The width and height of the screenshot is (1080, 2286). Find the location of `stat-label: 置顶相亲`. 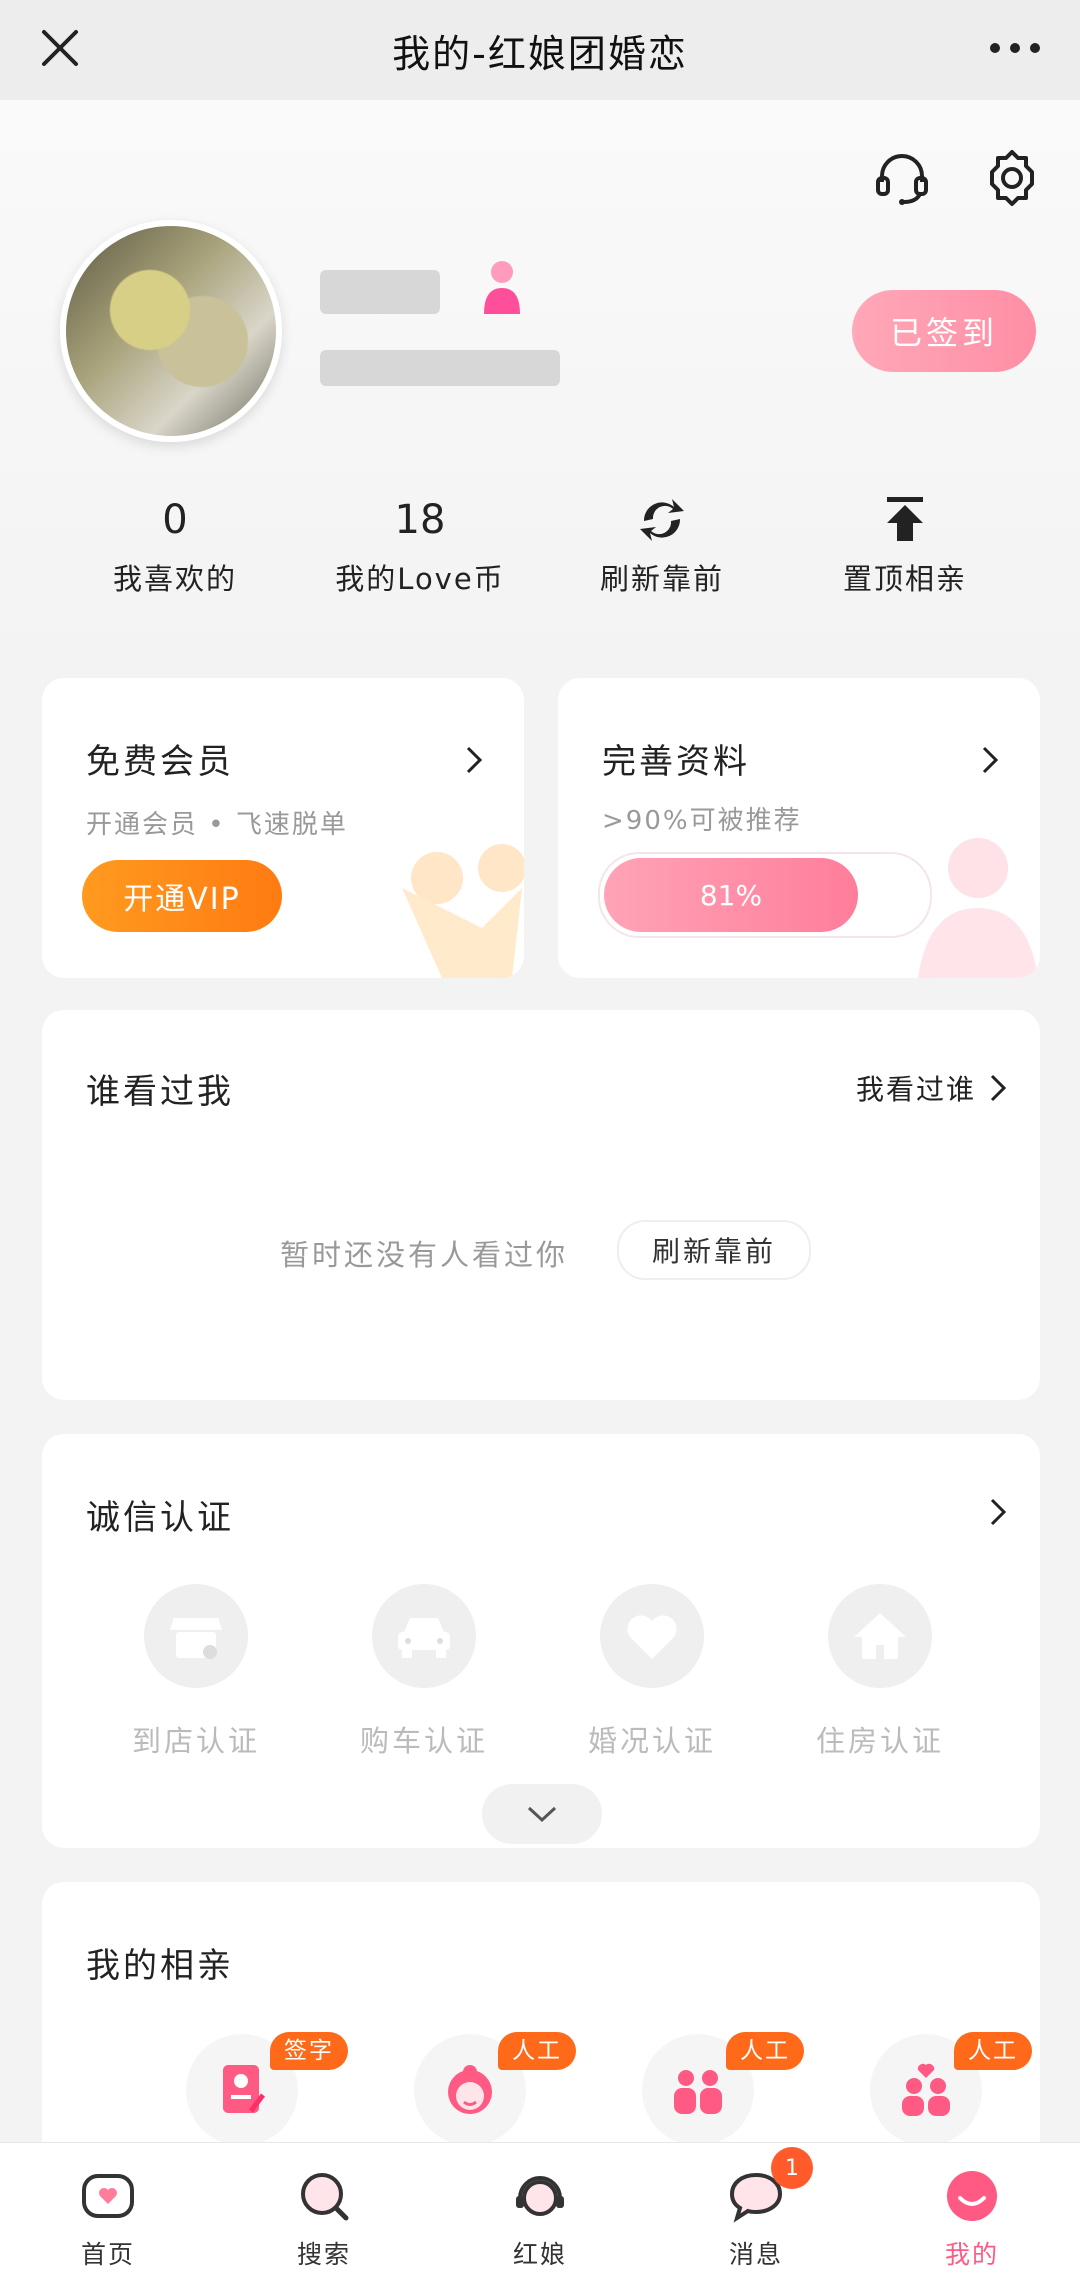

stat-label: 置顶相亲 is located at coordinates (904, 579).